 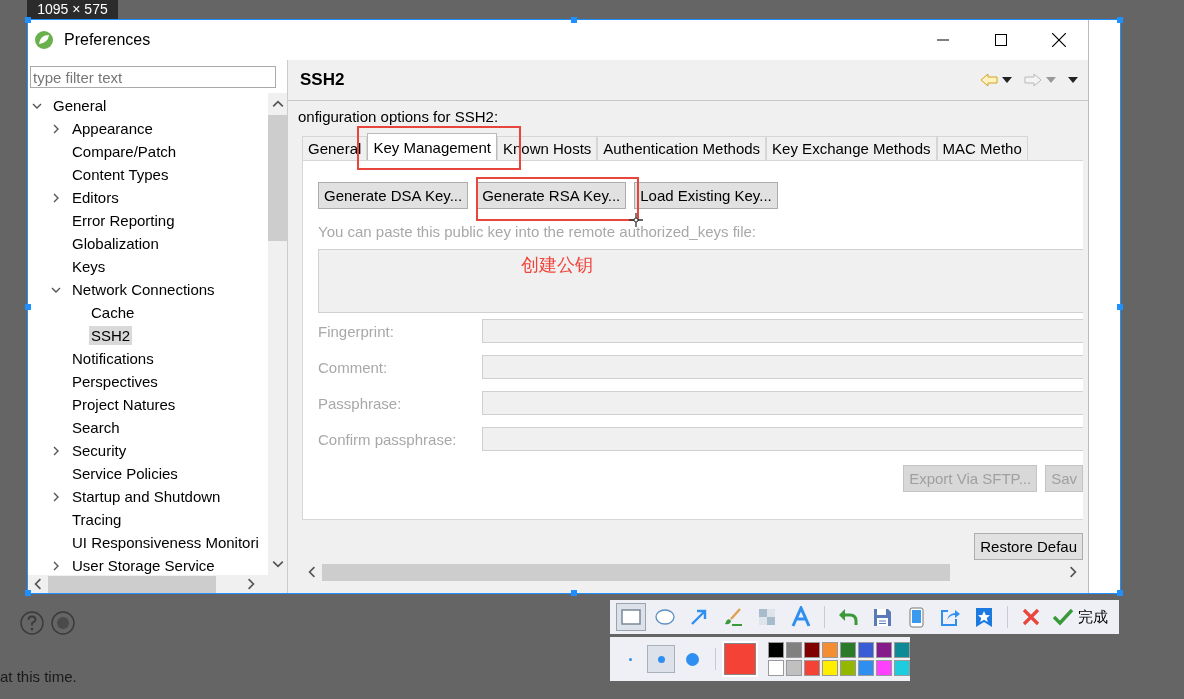 What do you see at coordinates (108, 40) in the screenshot?
I see `window-title: Preferences` at bounding box center [108, 40].